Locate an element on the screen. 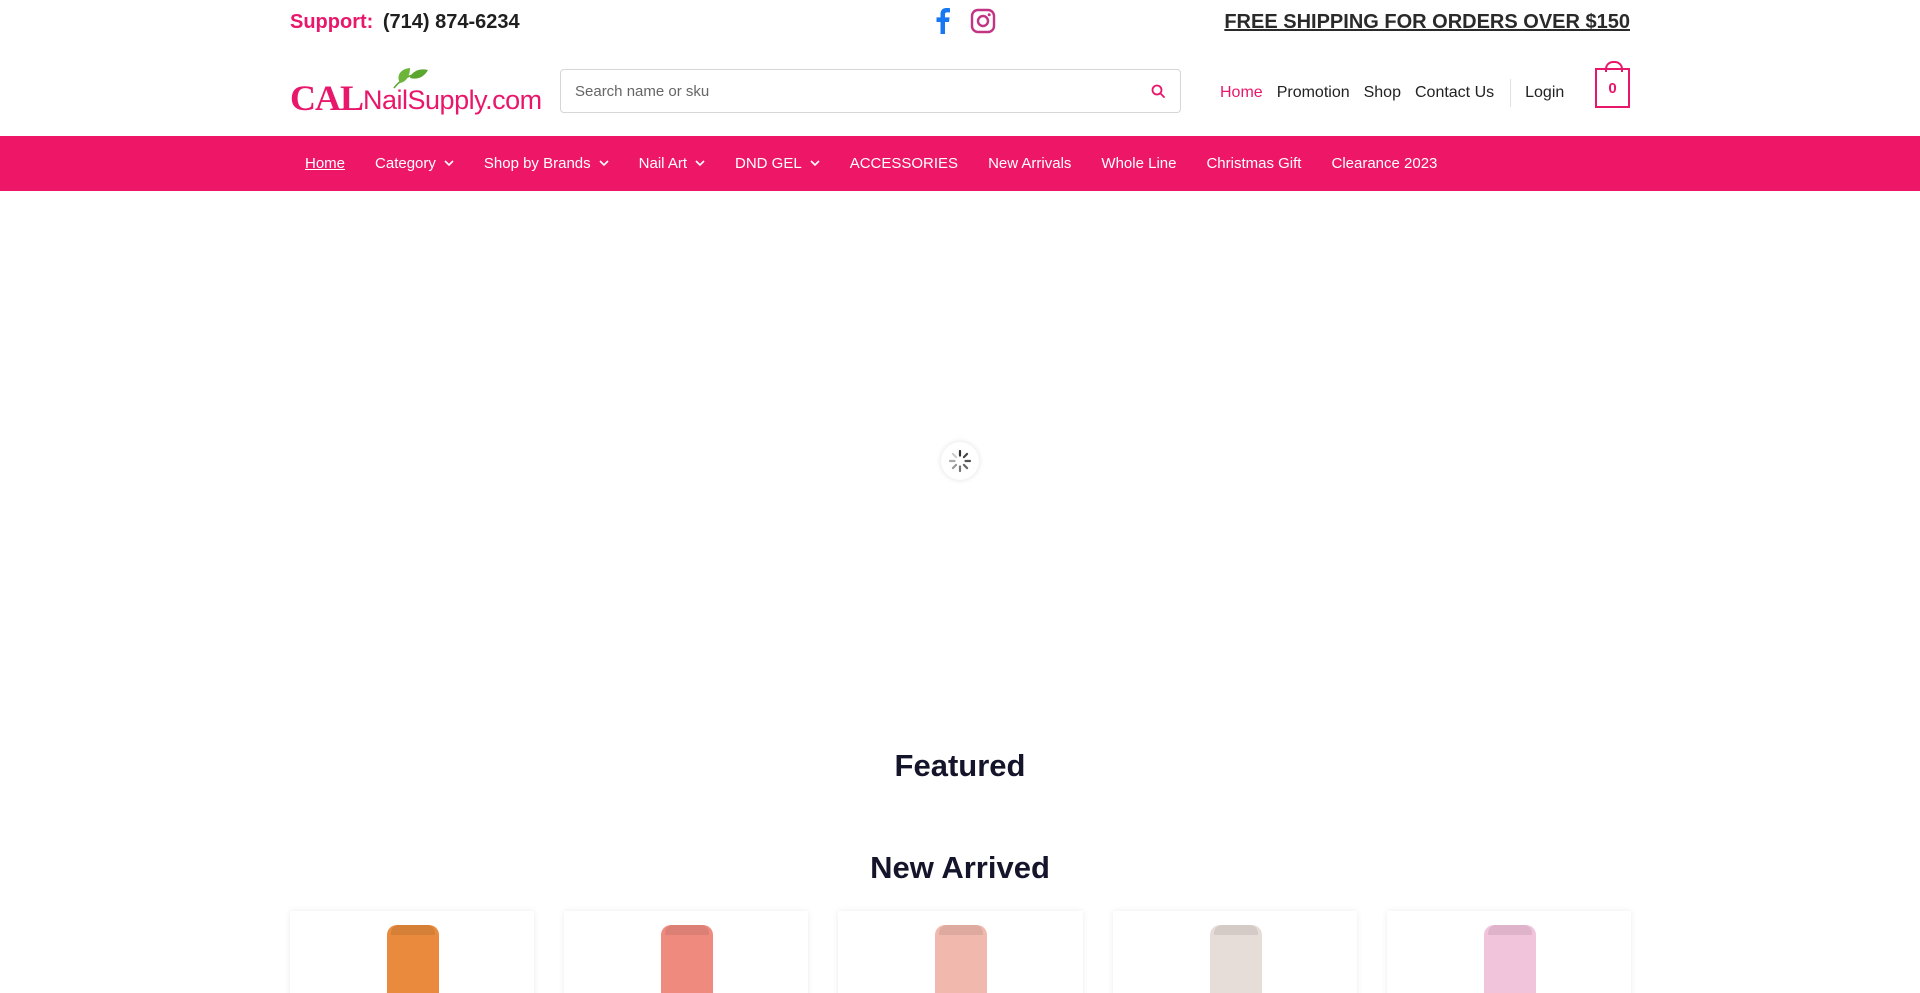 The width and height of the screenshot is (1920, 993). nav-divider is located at coordinates (1511, 93).